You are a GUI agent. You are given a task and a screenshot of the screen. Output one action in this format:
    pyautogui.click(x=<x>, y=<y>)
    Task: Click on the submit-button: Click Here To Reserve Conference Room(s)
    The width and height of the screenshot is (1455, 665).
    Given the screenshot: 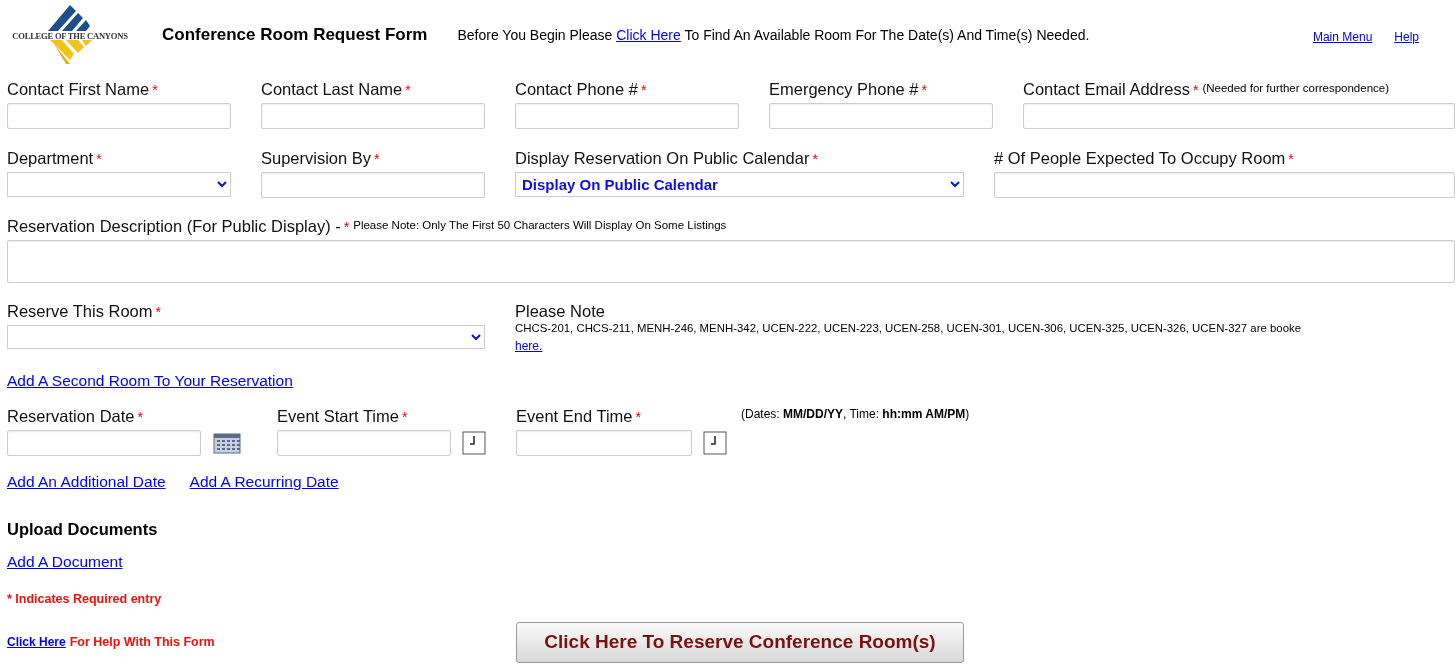 What is the action you would take?
    pyautogui.click(x=740, y=642)
    